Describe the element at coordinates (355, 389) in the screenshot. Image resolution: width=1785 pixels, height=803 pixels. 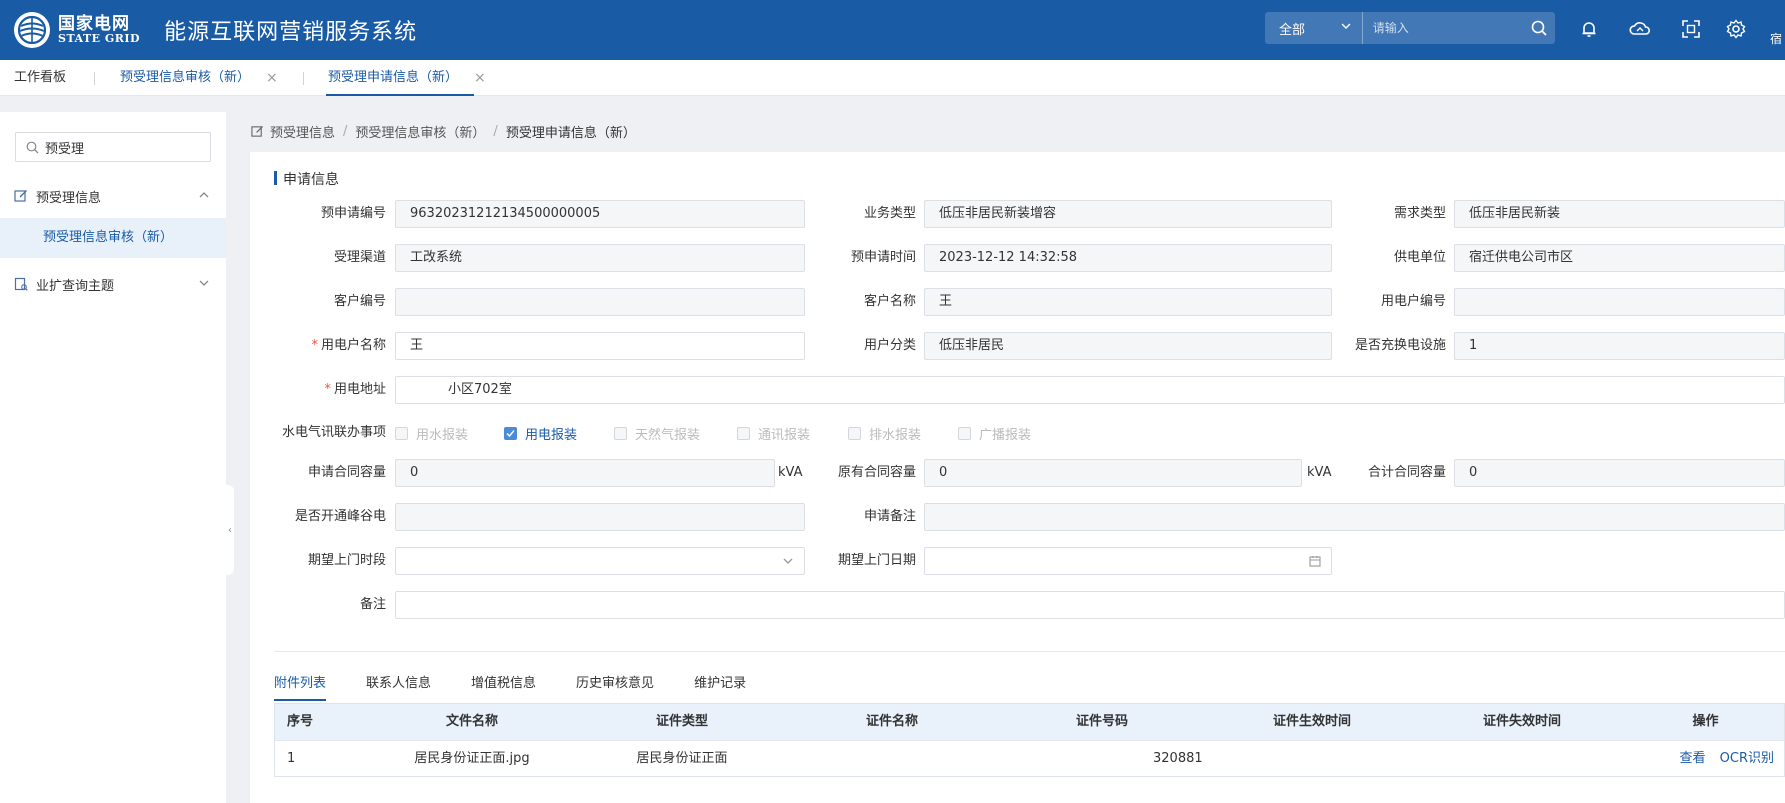
I see `address-label: * 用电地址` at that location.